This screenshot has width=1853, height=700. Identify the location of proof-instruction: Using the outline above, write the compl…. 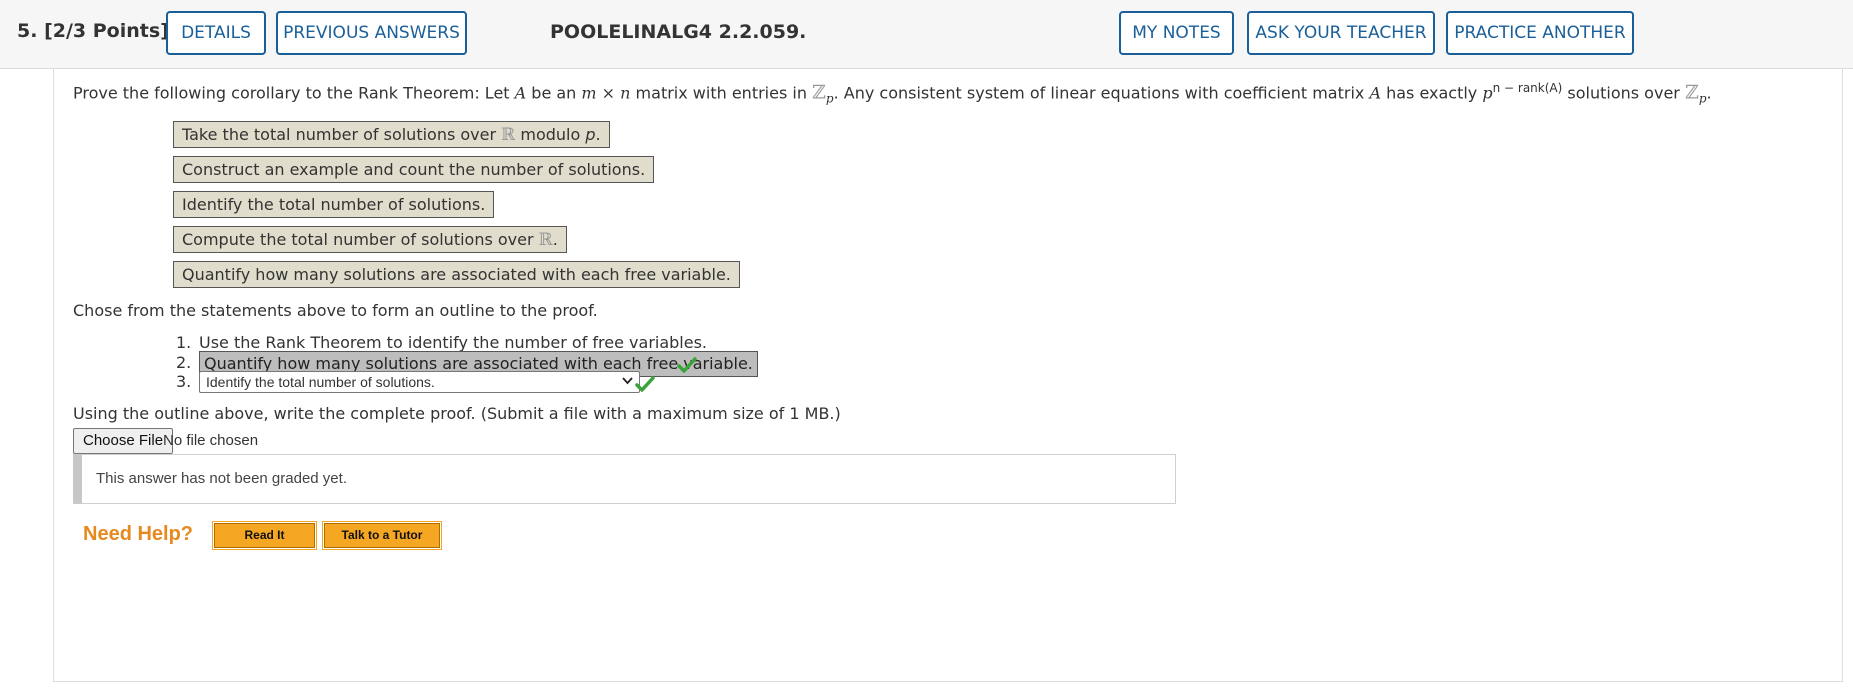
(457, 413).